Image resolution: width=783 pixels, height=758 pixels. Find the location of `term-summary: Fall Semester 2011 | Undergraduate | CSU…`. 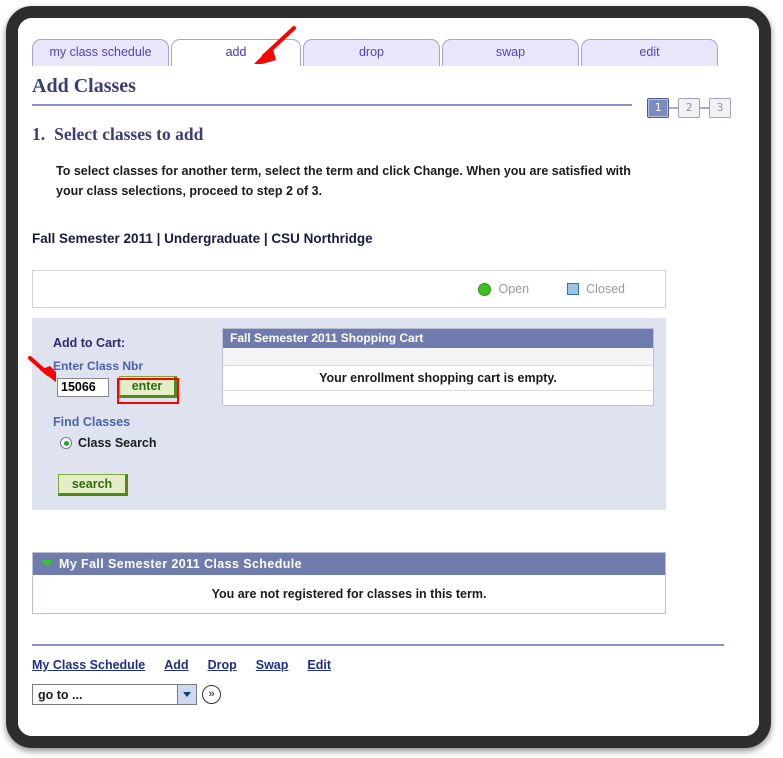

term-summary: Fall Semester 2011 | Undergraduate | CSU… is located at coordinates (202, 238).